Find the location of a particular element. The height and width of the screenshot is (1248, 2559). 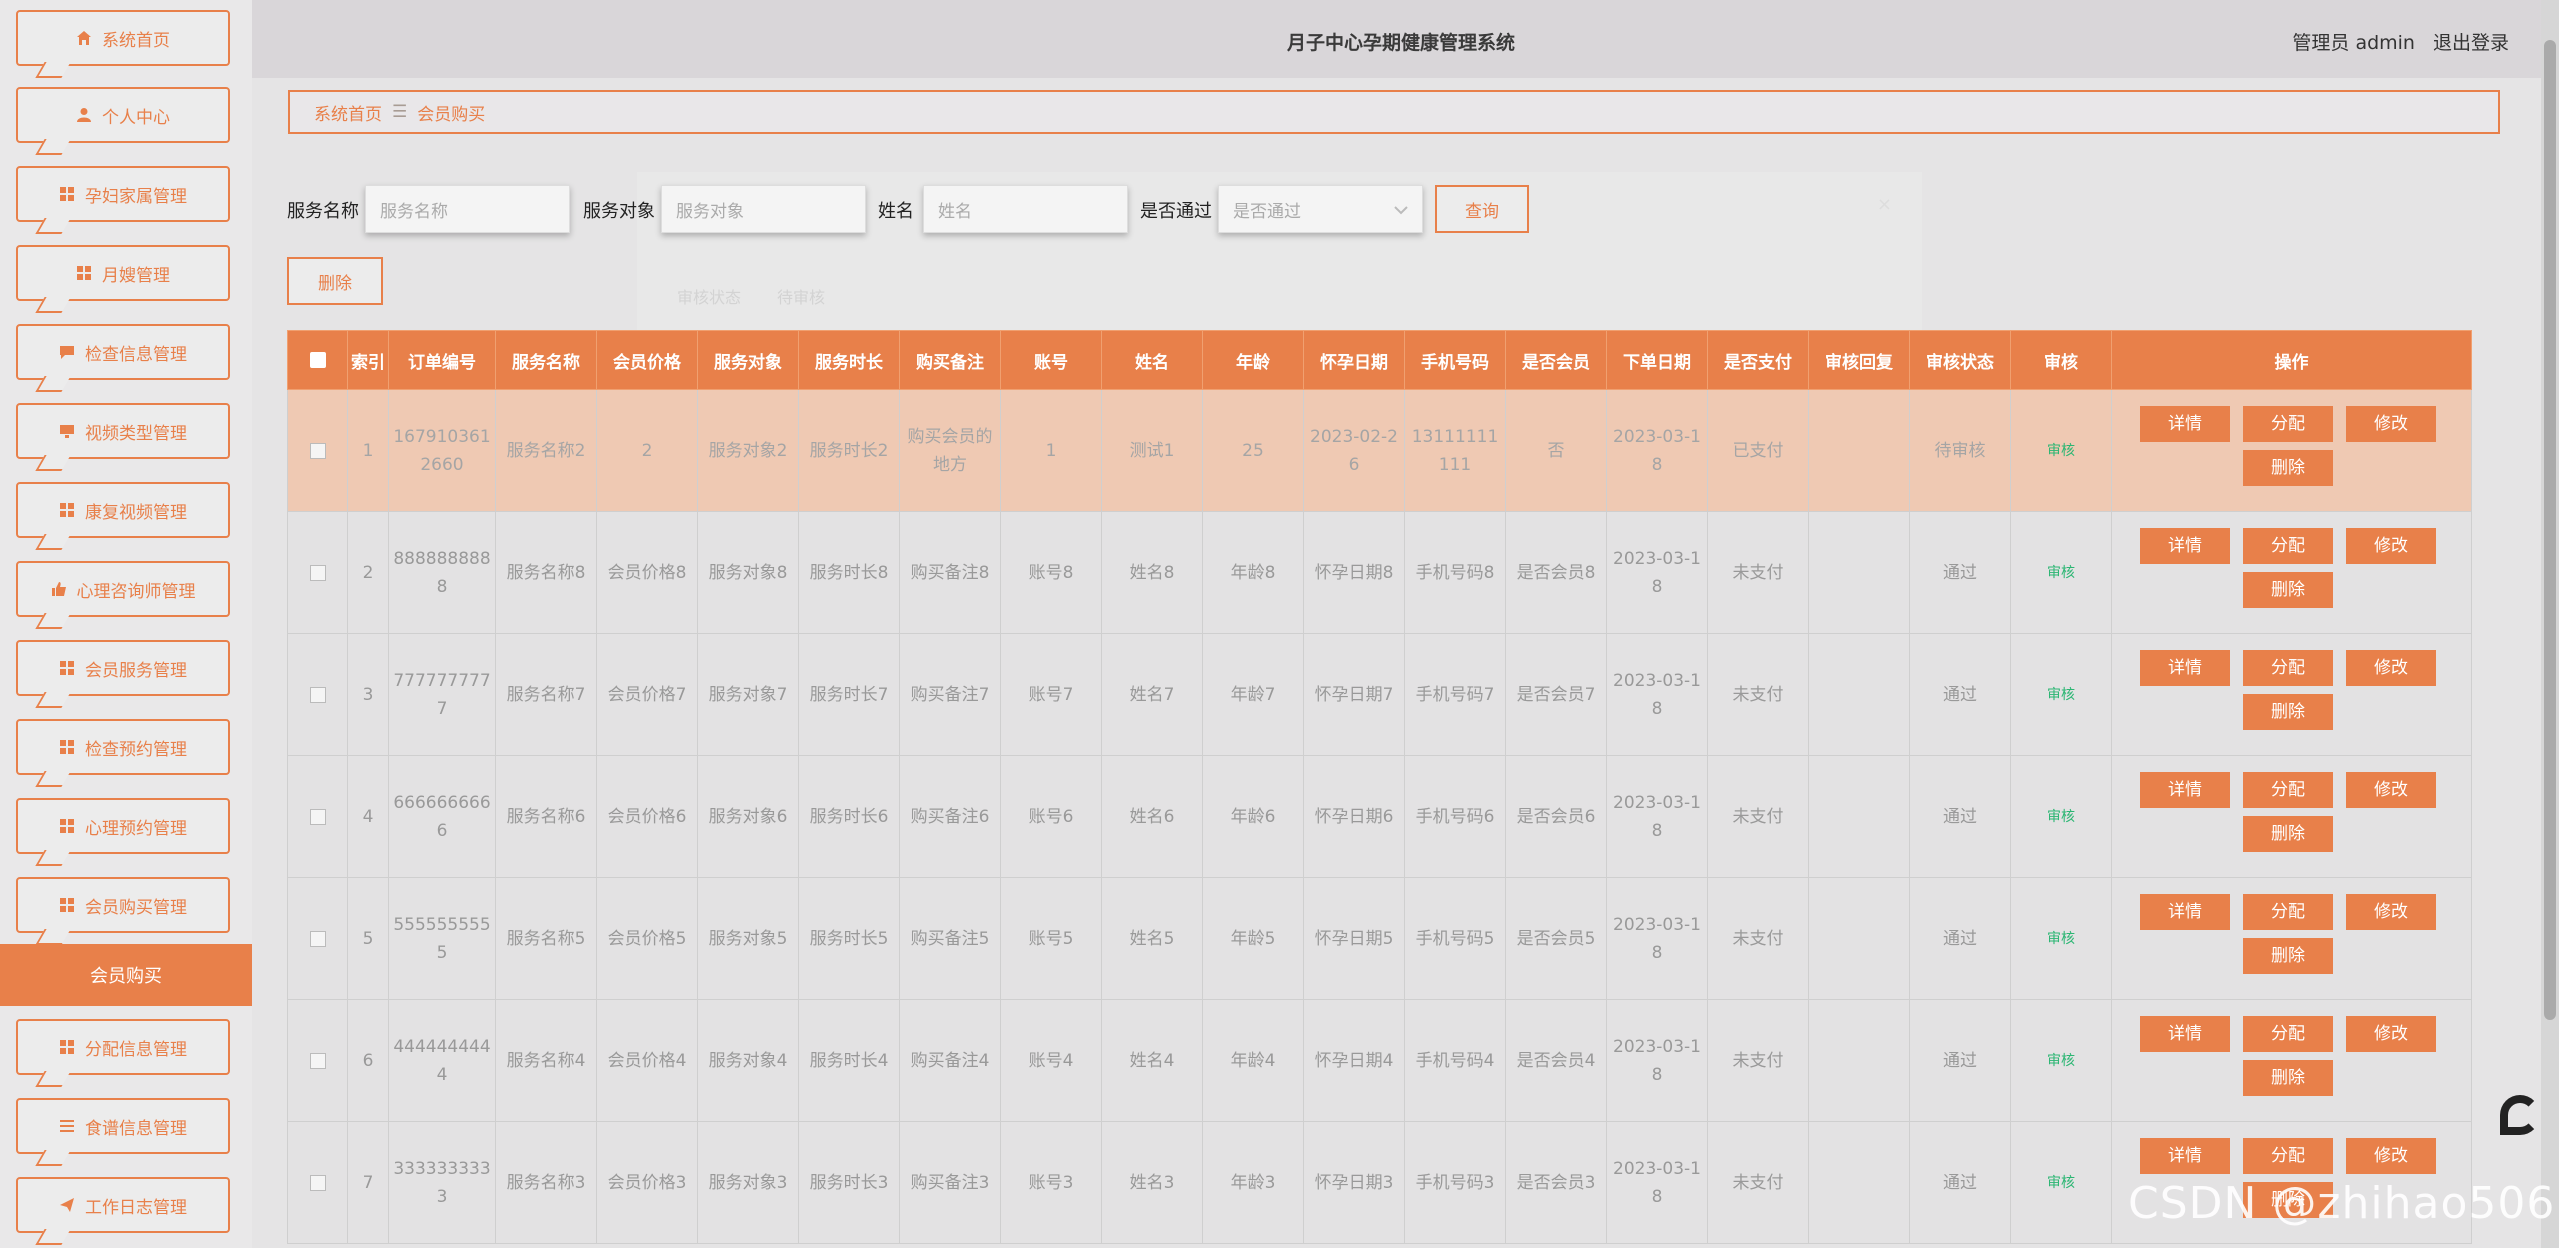

logout-link: 退出登录 is located at coordinates (2471, 41).